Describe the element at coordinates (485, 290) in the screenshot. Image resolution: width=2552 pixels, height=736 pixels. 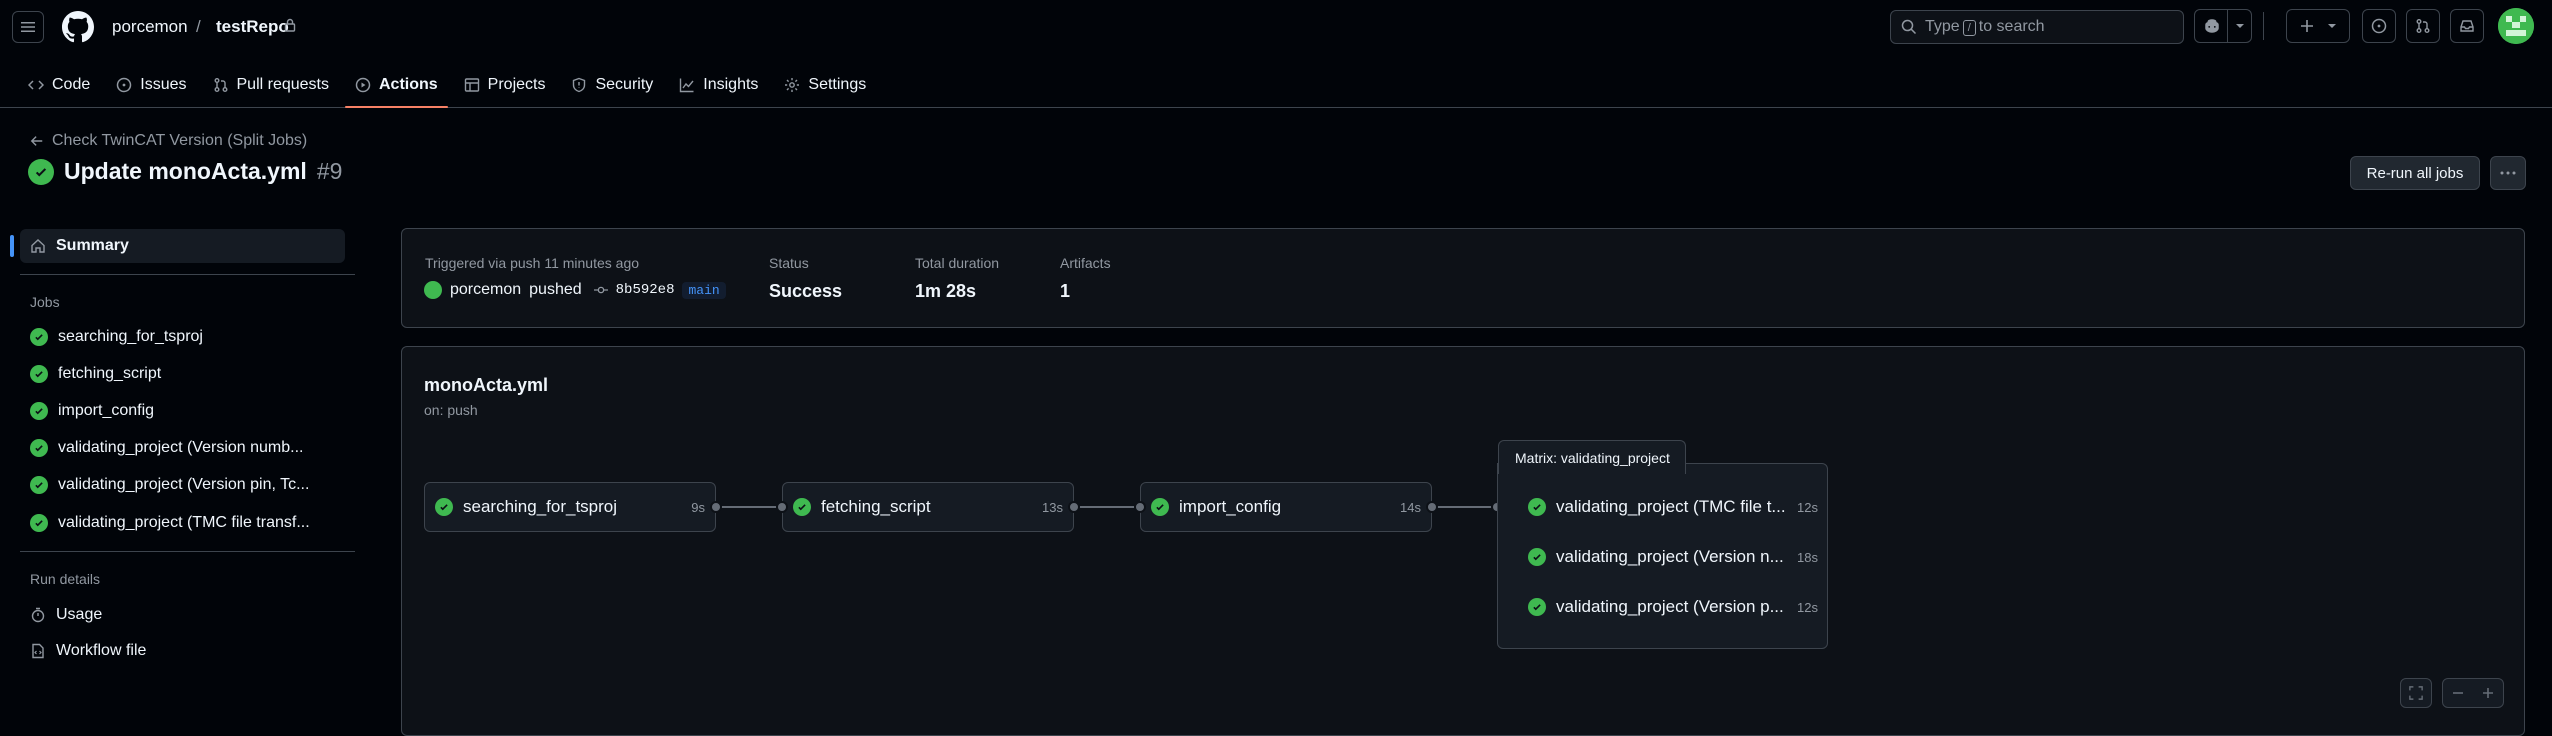
I see `actor-name: porcemon` at that location.